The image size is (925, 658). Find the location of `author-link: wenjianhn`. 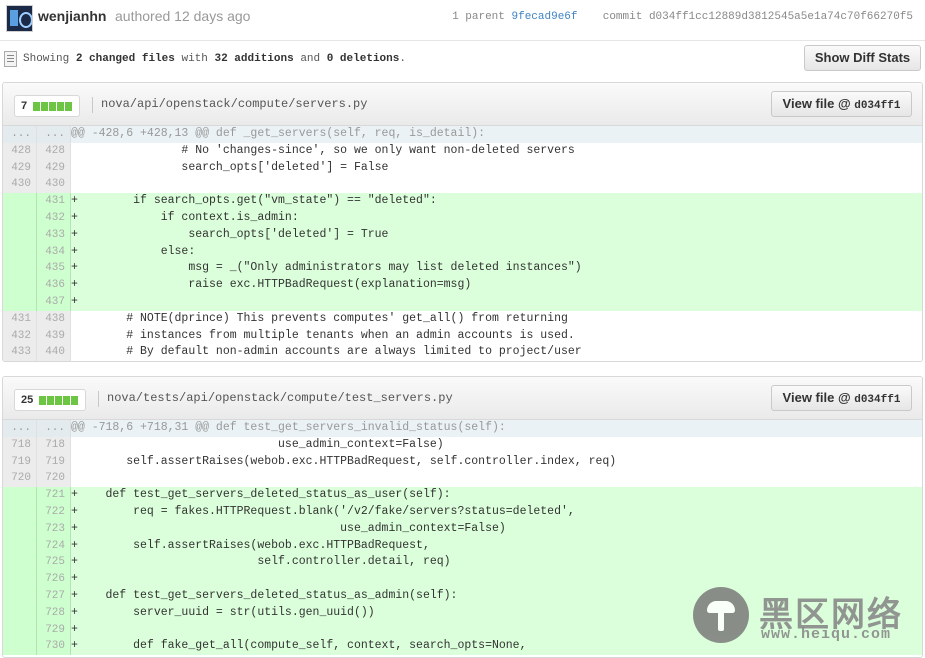

author-link: wenjianhn is located at coordinates (72, 16).